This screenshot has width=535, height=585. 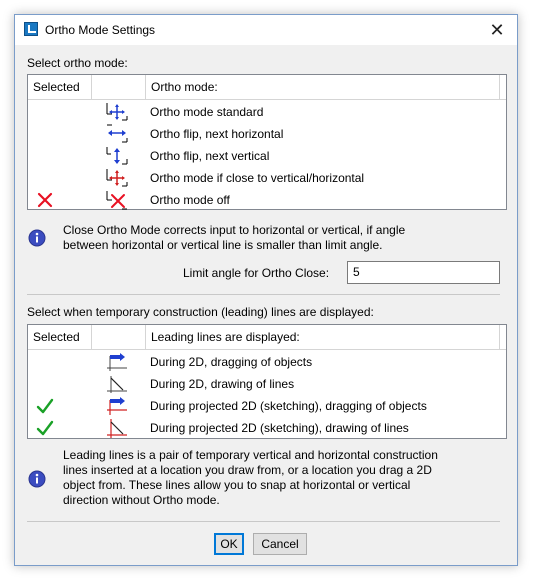 What do you see at coordinates (117, 112) in the screenshot?
I see `ortho-standard-icon` at bounding box center [117, 112].